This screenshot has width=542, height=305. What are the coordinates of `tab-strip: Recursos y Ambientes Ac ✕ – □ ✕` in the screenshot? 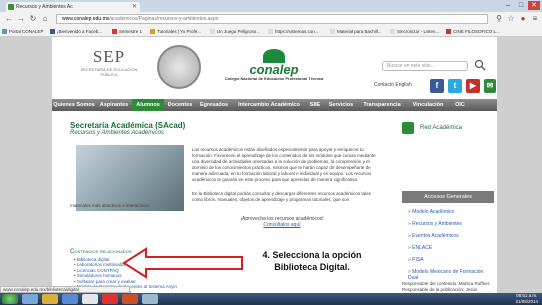 It's located at (271, 6).